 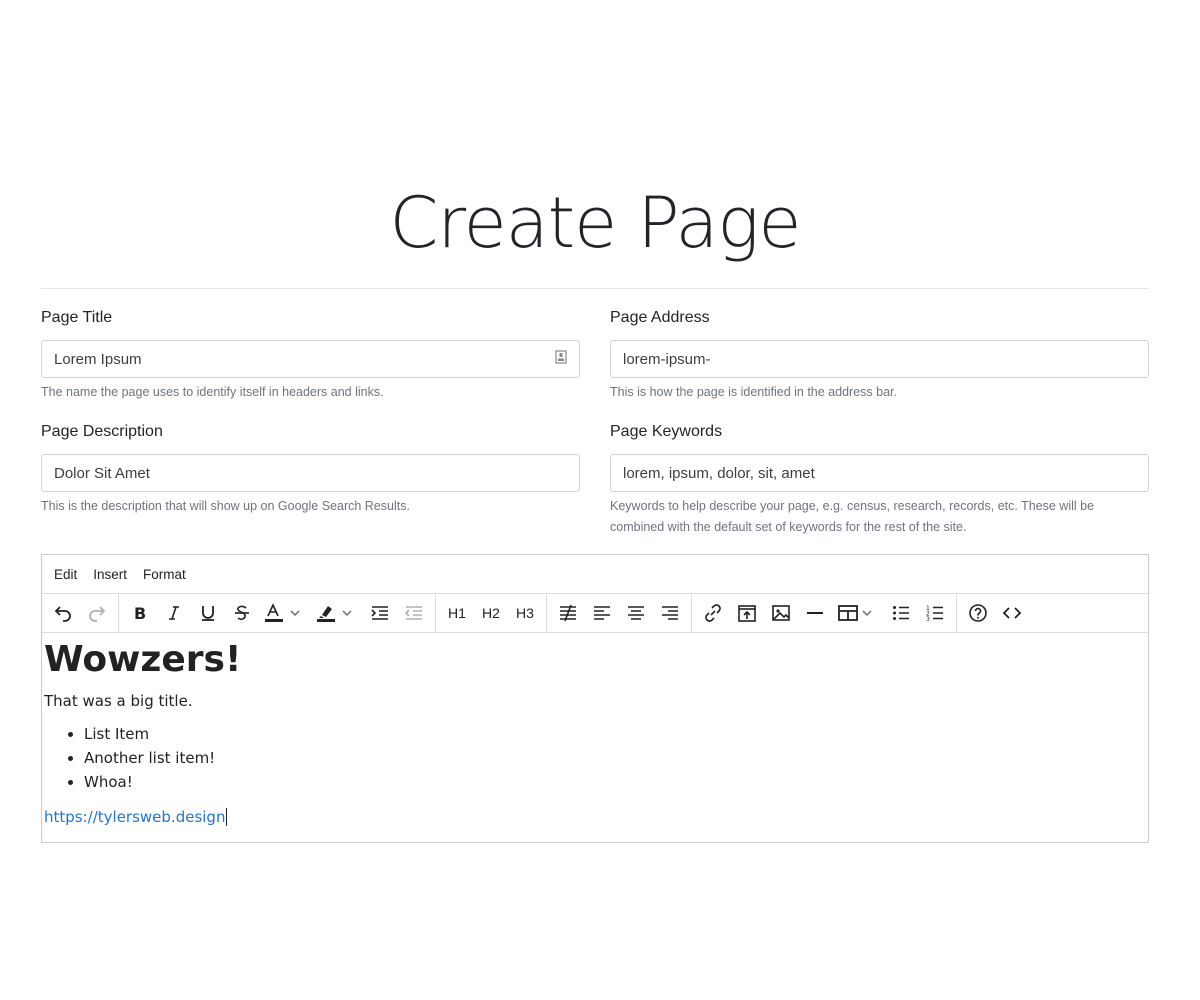 I want to click on help-group, so click(x=995, y=613).